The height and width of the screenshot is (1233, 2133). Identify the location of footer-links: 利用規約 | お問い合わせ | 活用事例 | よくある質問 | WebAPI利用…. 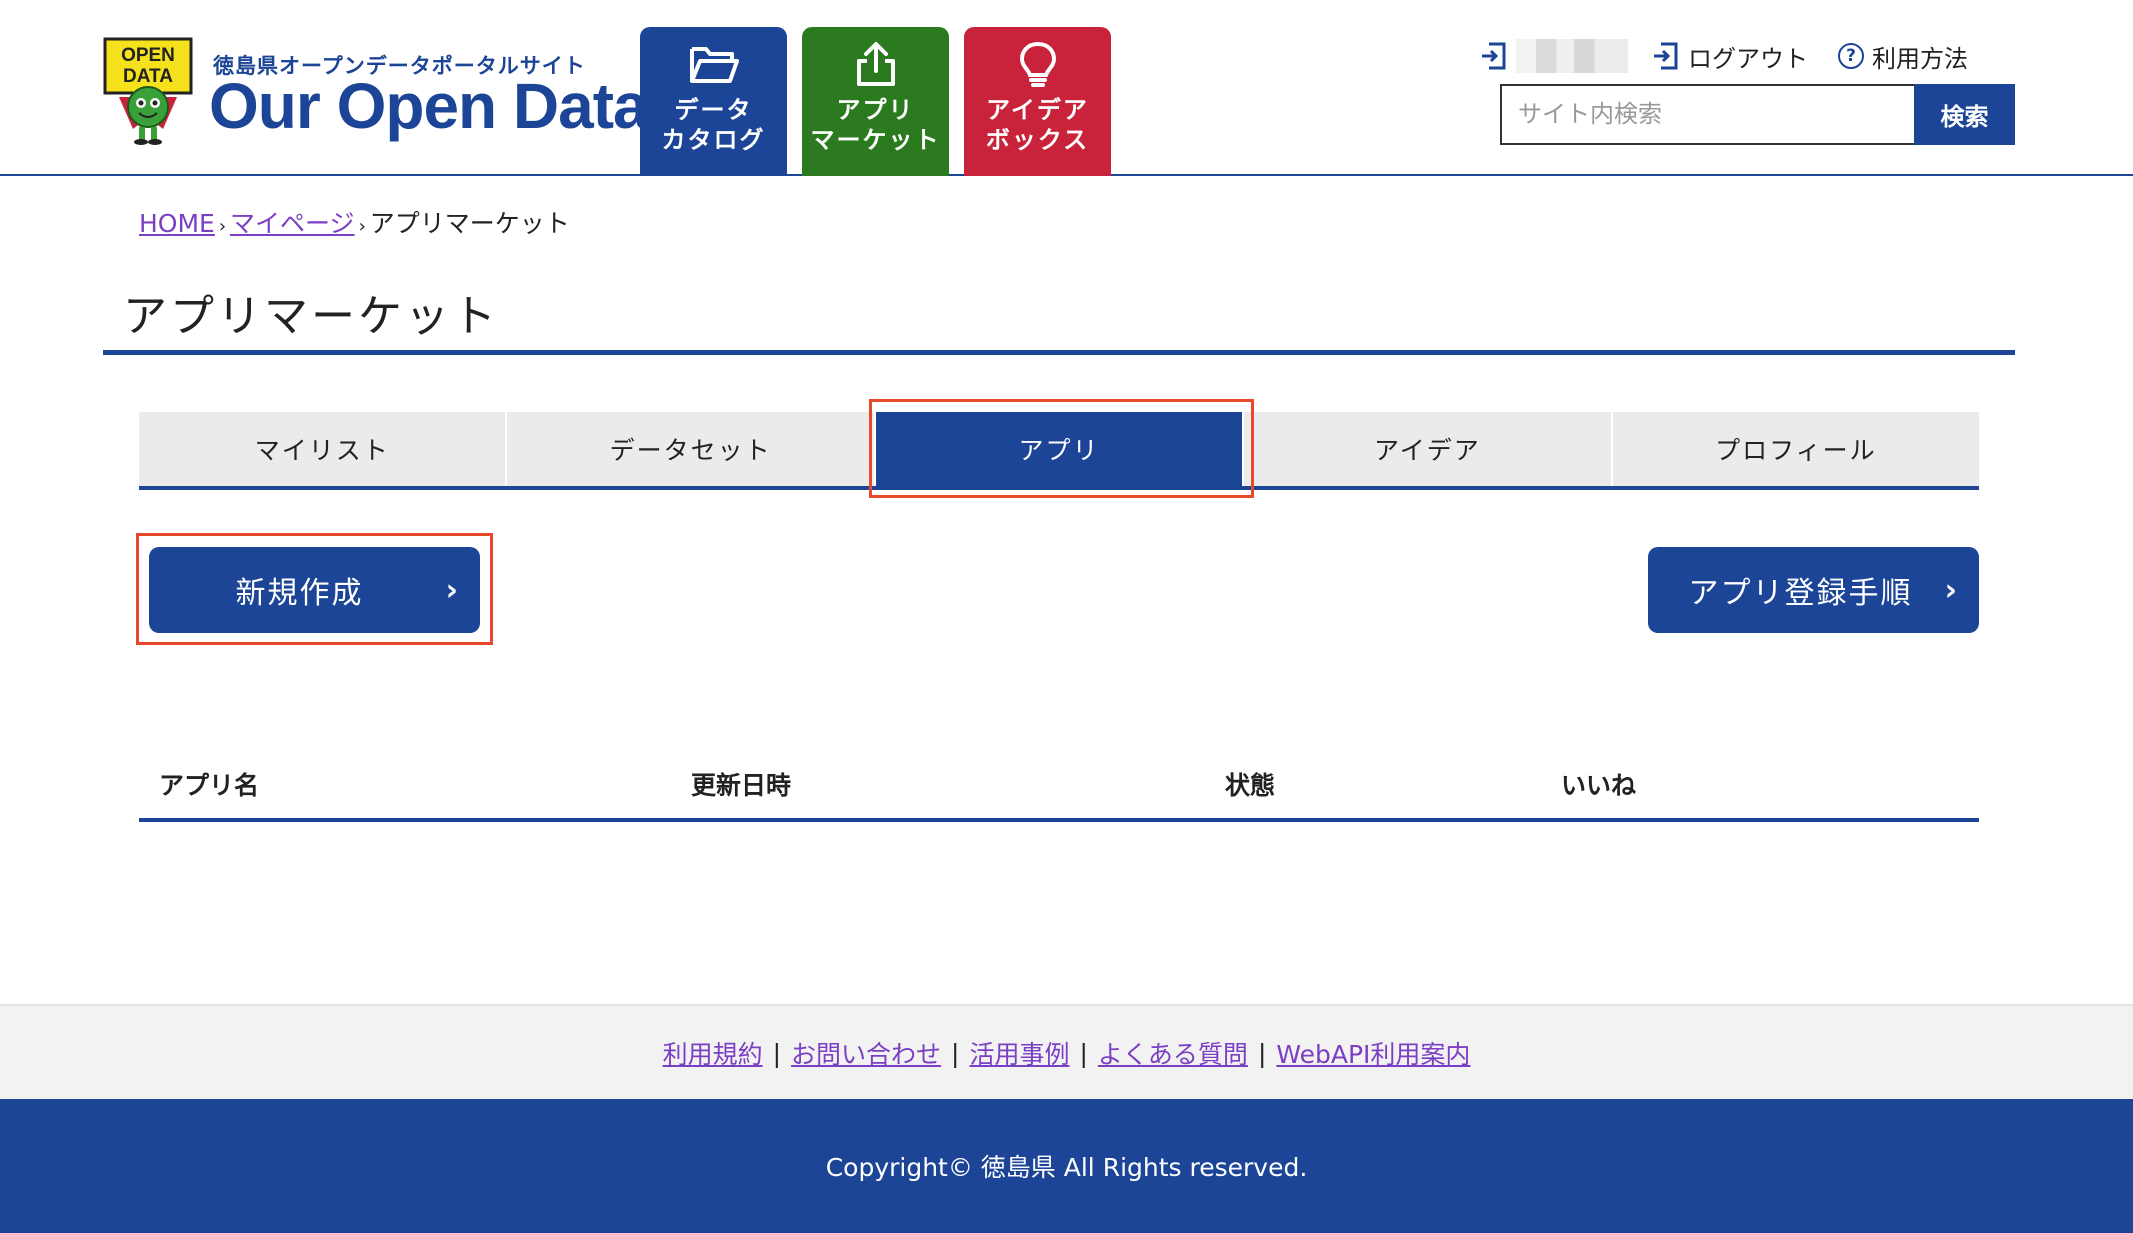
(1066, 1052).